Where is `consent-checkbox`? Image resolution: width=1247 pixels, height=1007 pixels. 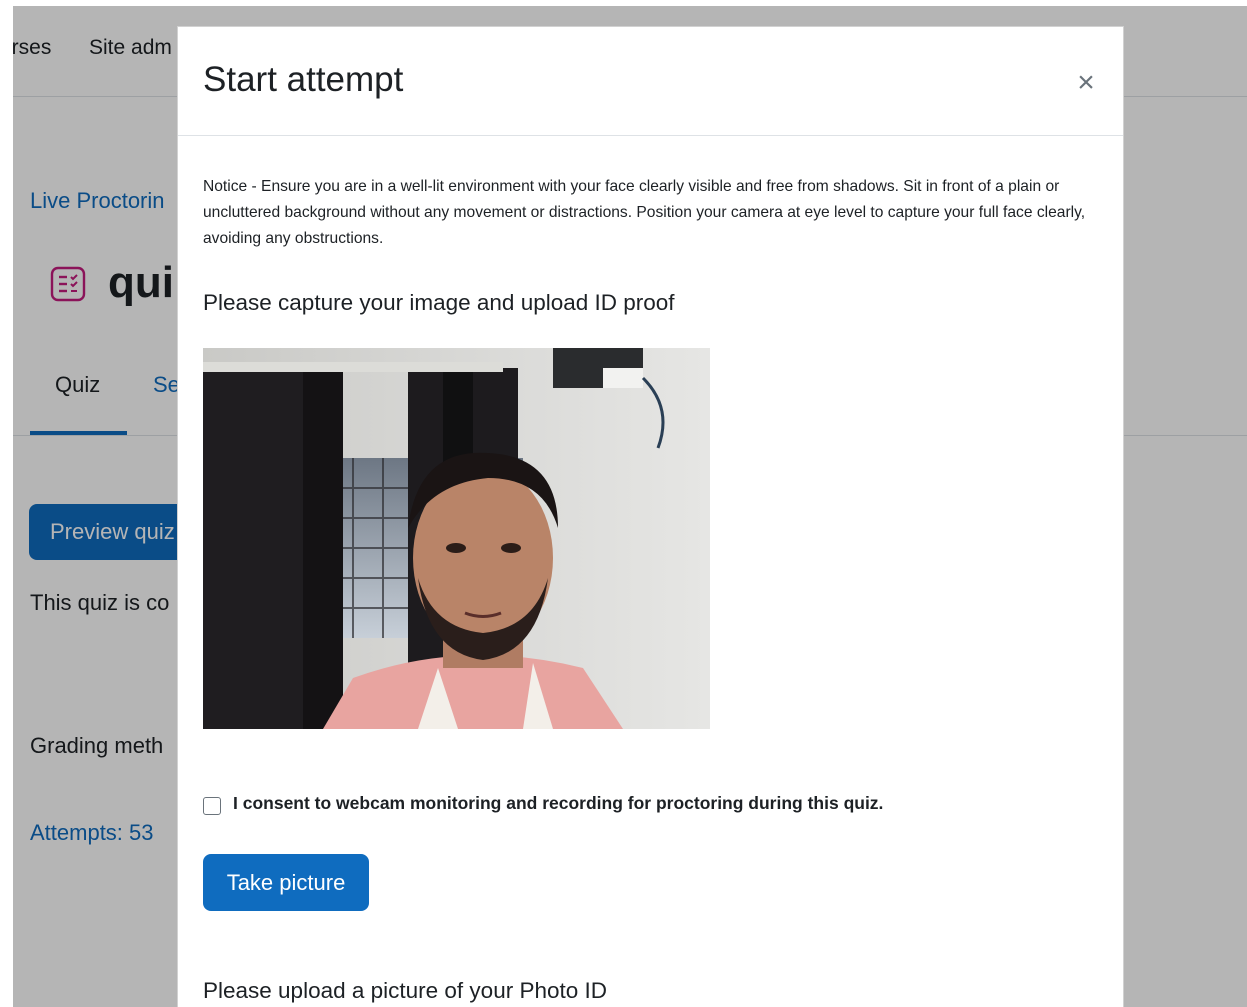
consent-checkbox is located at coordinates (212, 806).